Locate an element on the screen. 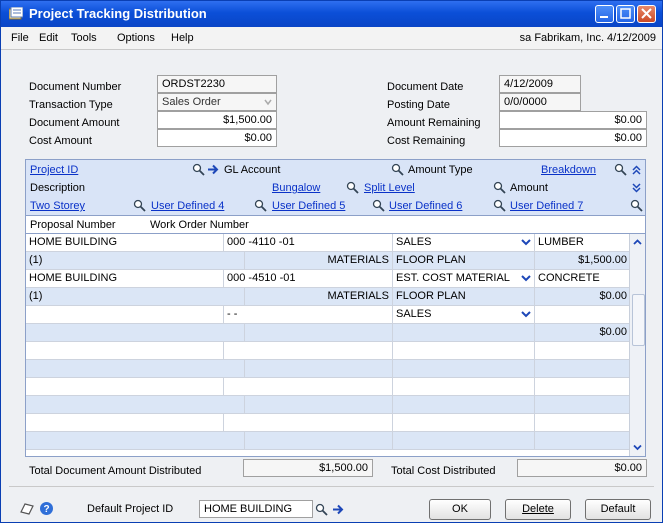 The image size is (663, 523). cost-remaining-field: $0.00 is located at coordinates (573, 138).